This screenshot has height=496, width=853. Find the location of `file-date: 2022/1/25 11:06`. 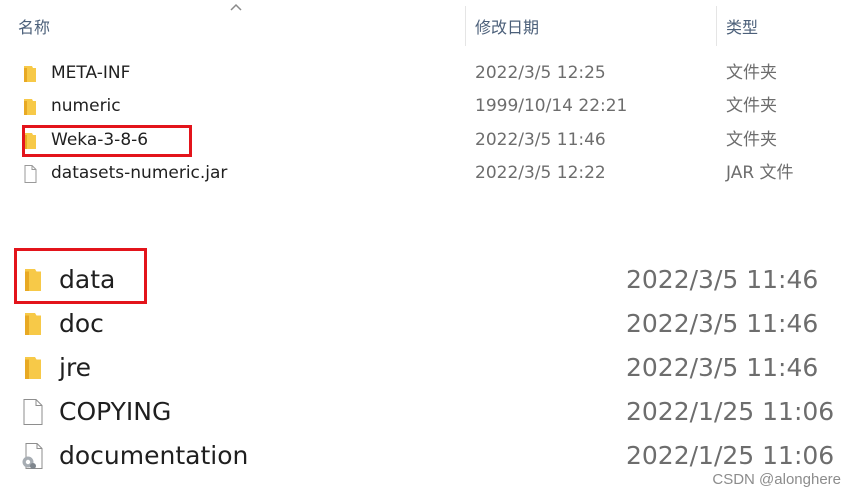

file-date: 2022/1/25 11:06 is located at coordinates (730, 411).